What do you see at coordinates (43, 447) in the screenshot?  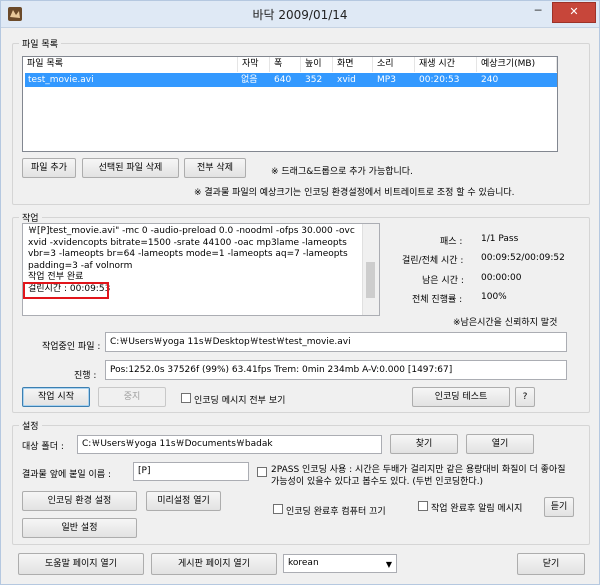 I see `target-folder-label: 대상 폴더 :` at bounding box center [43, 447].